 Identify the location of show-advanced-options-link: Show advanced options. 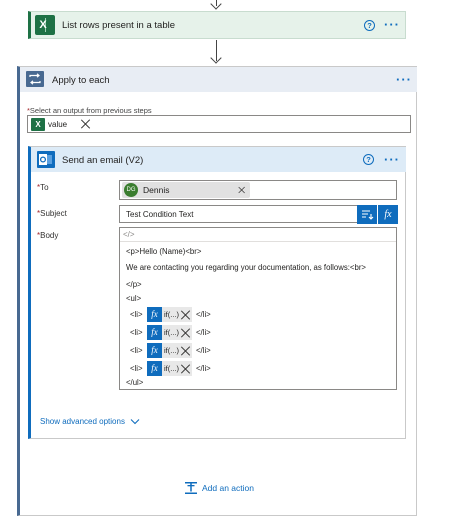
(90, 421).